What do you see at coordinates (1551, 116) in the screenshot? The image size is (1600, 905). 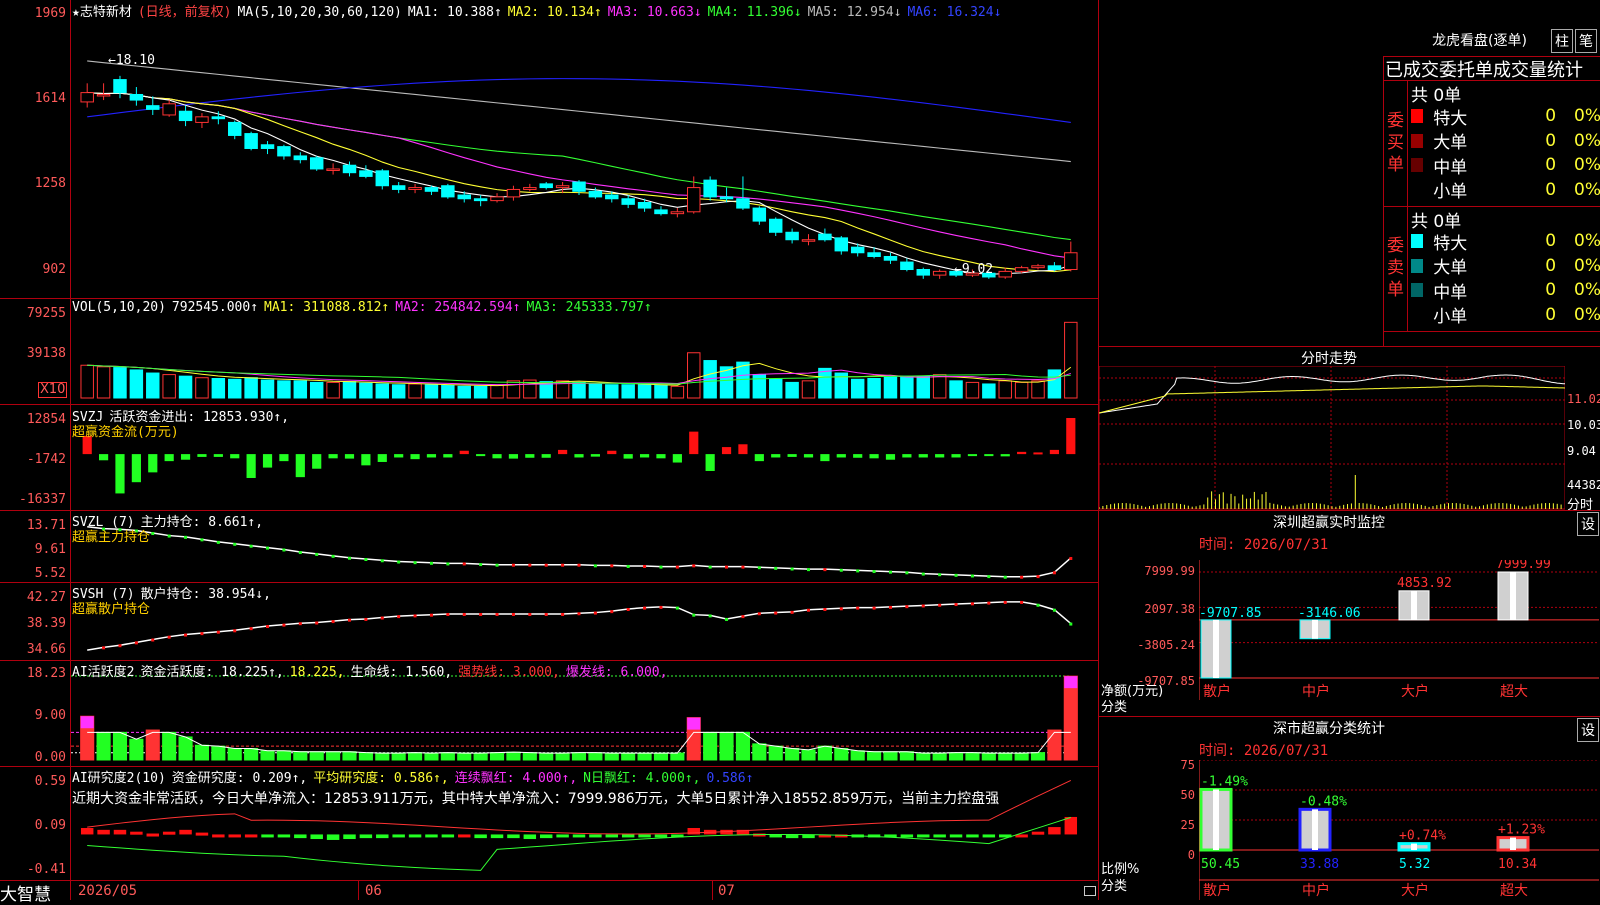 I see `order-count: 0` at bounding box center [1551, 116].